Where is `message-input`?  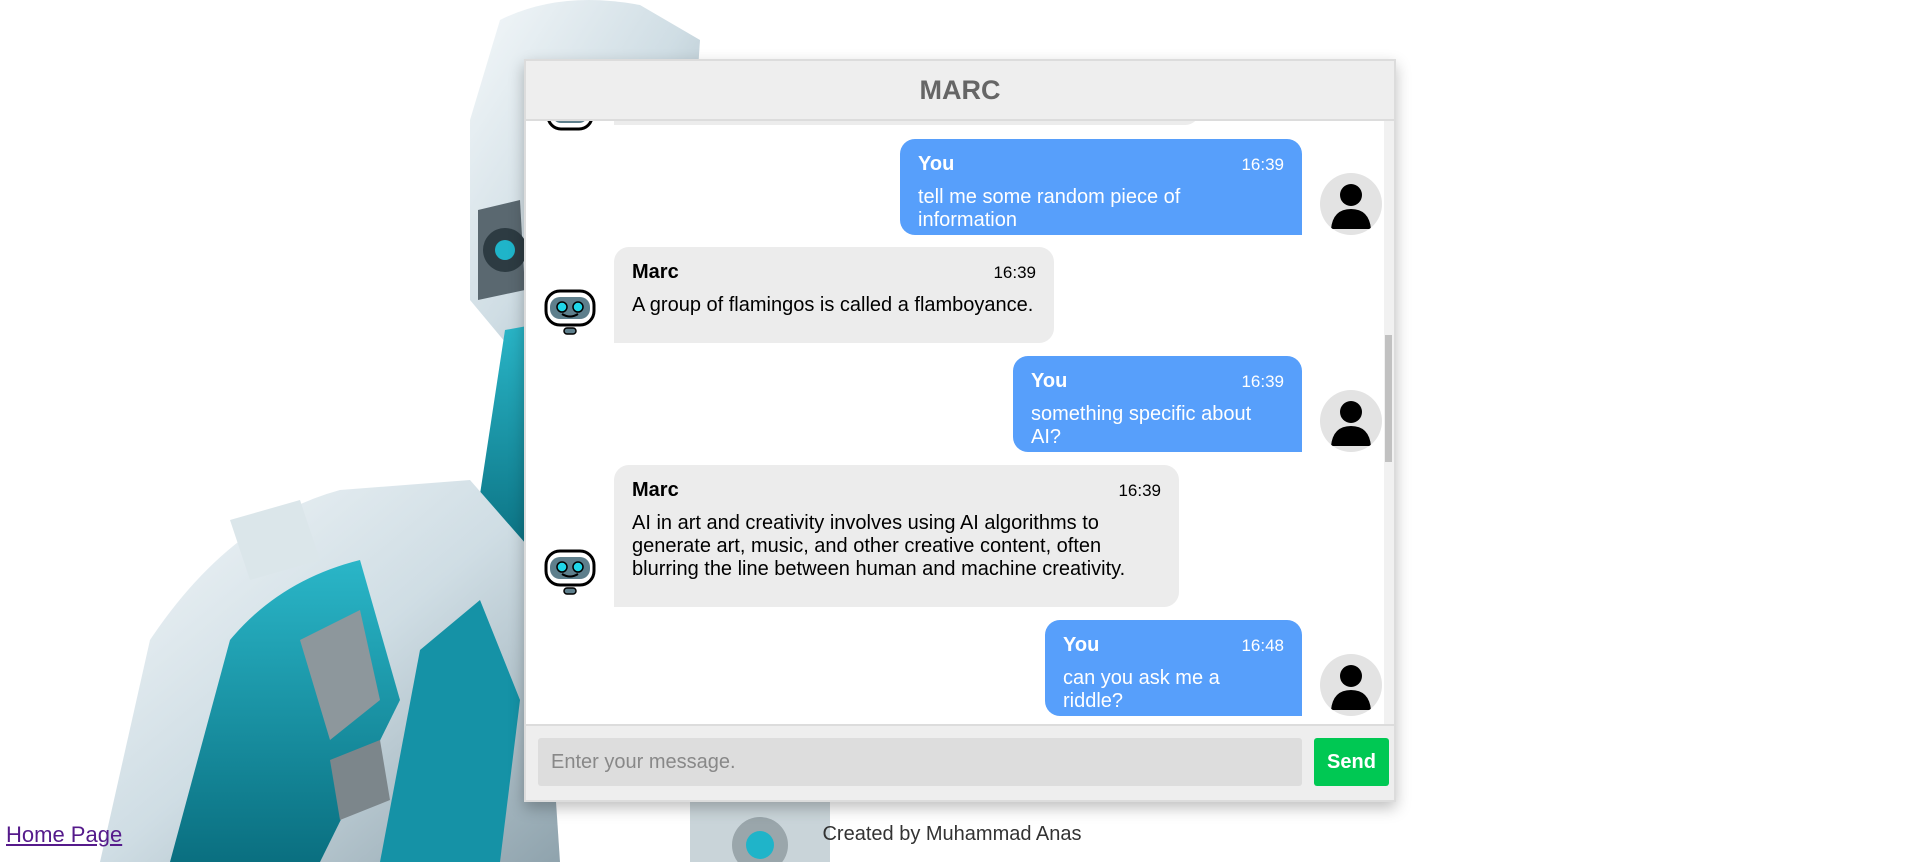 message-input is located at coordinates (920, 762).